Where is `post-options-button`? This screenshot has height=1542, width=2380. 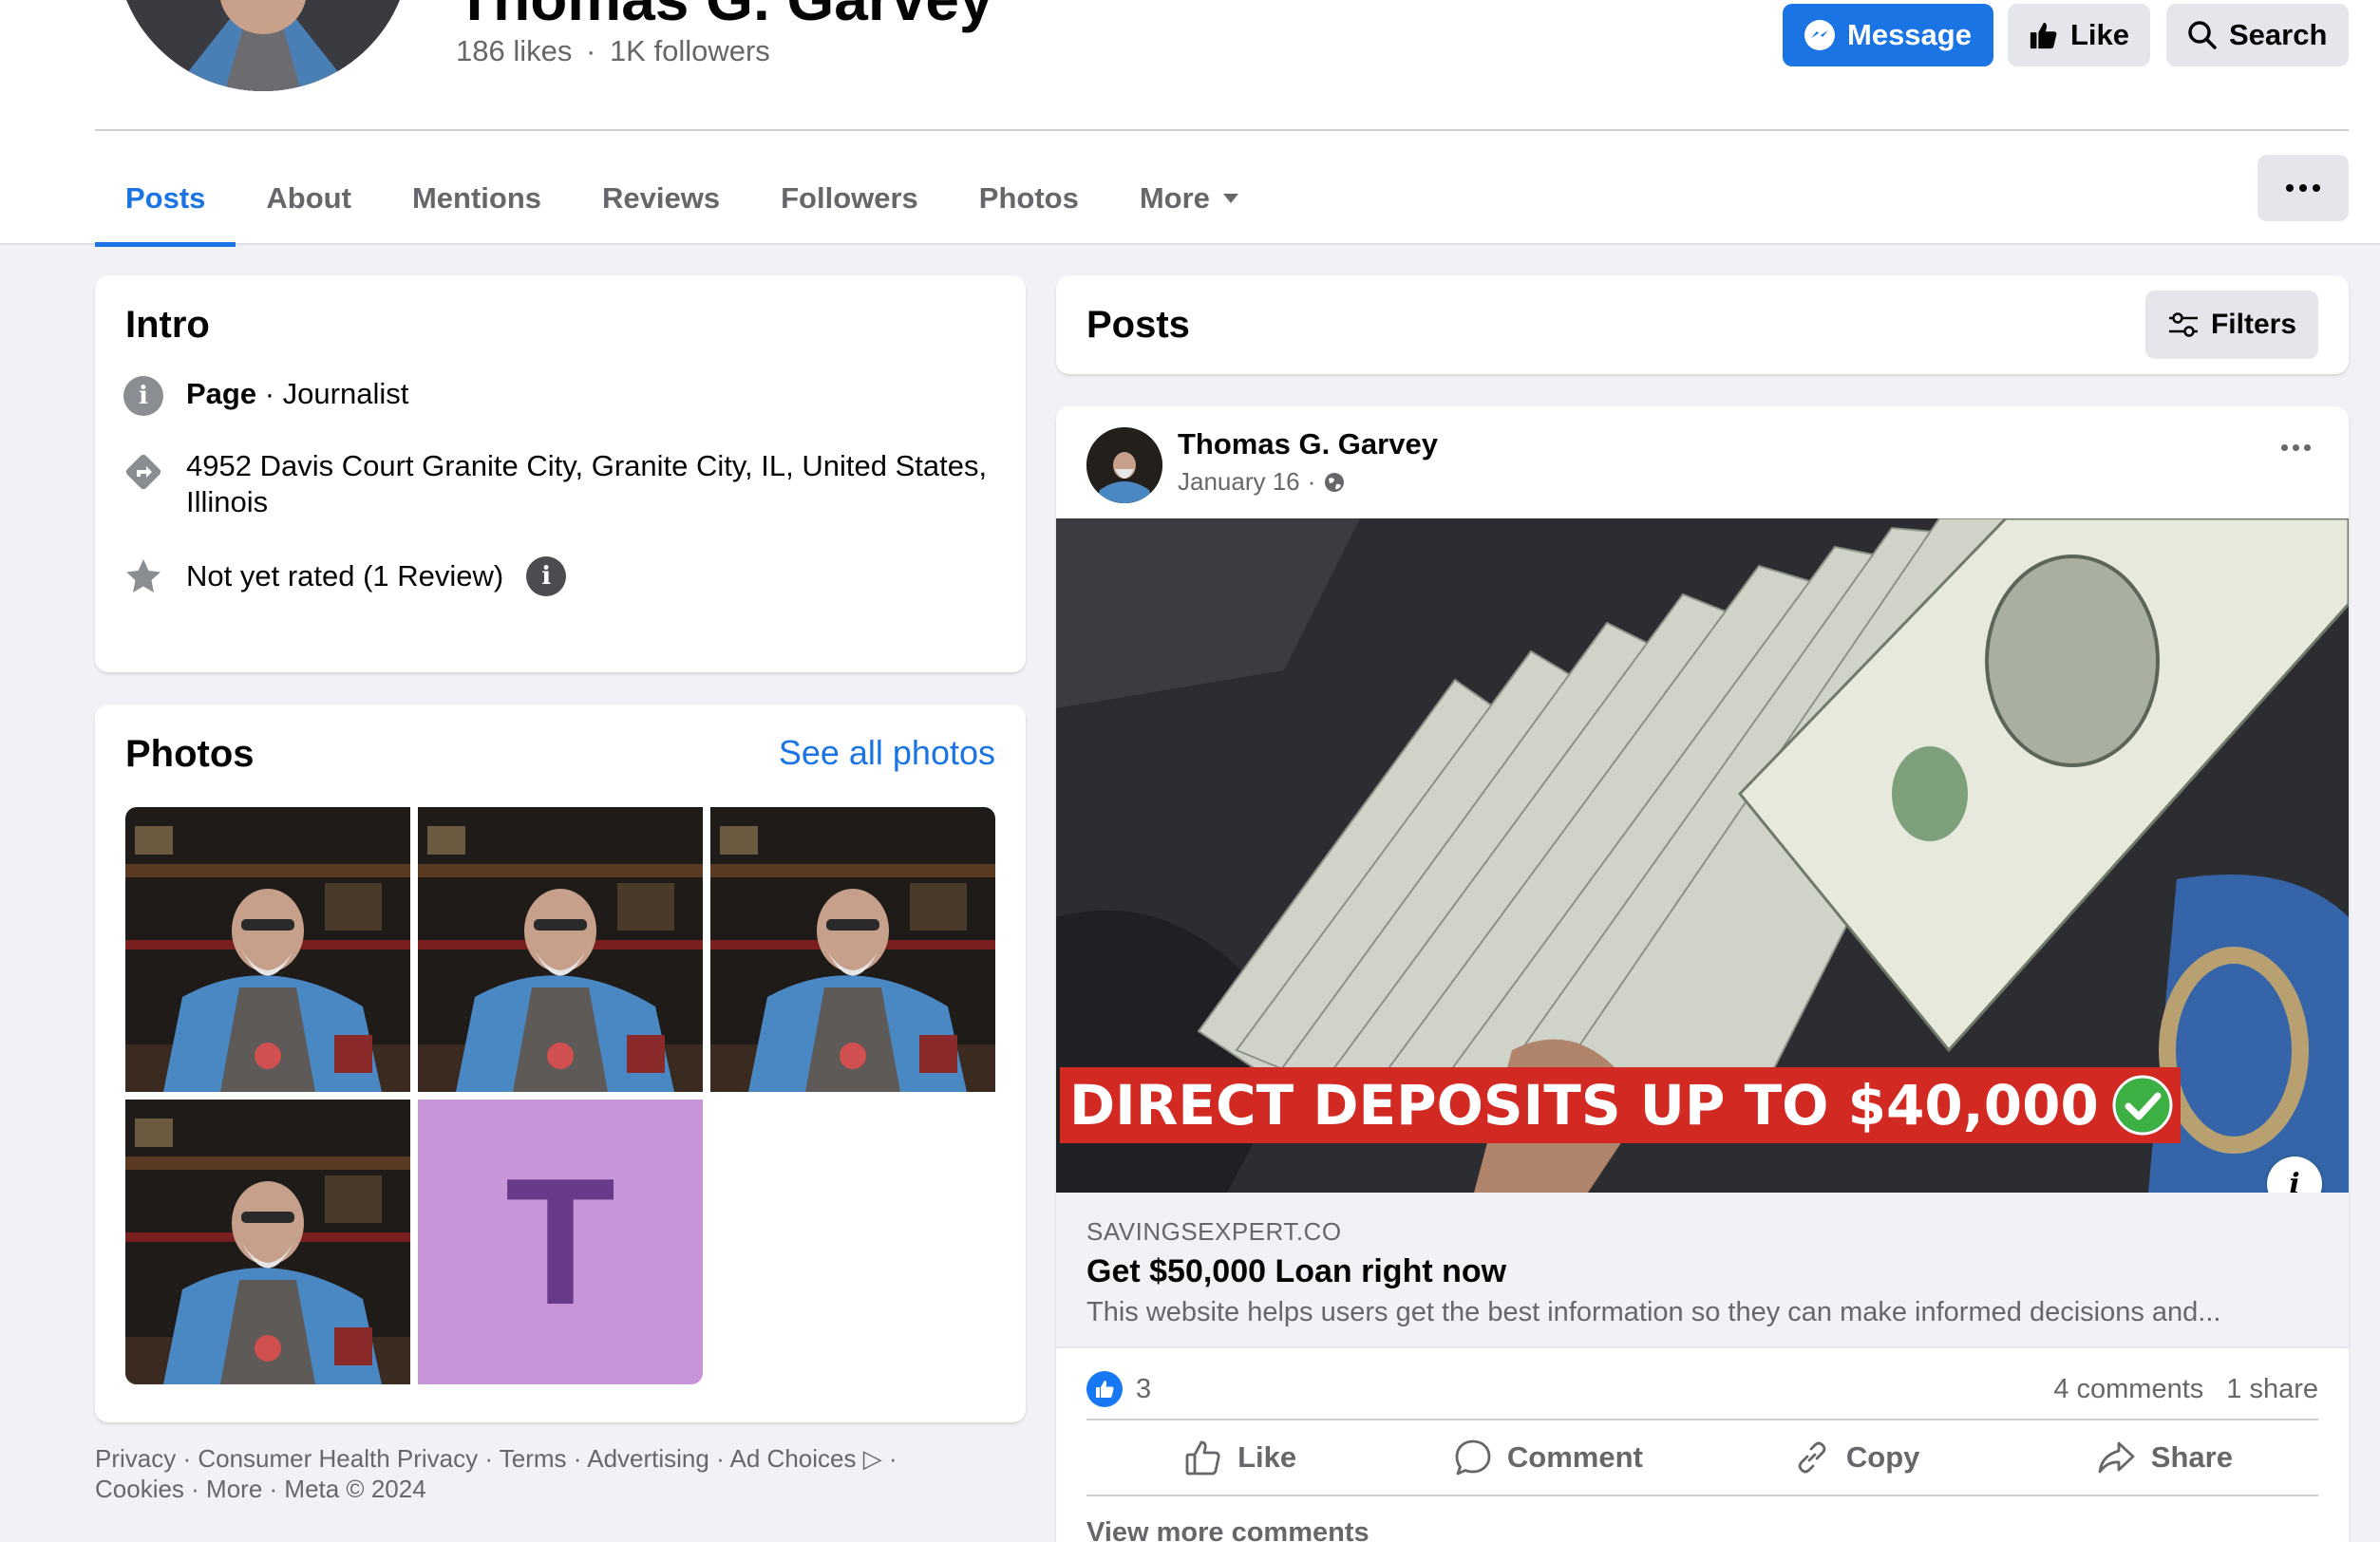 post-options-button is located at coordinates (2296, 448).